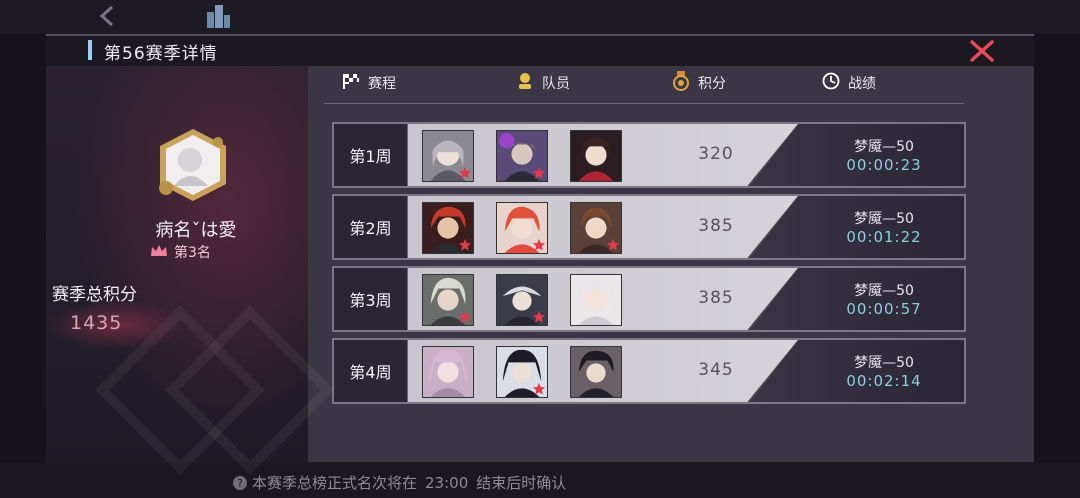 The image size is (1080, 498). Describe the element at coordinates (192, 253) in the screenshot. I see `rank-label: 第3名` at that location.